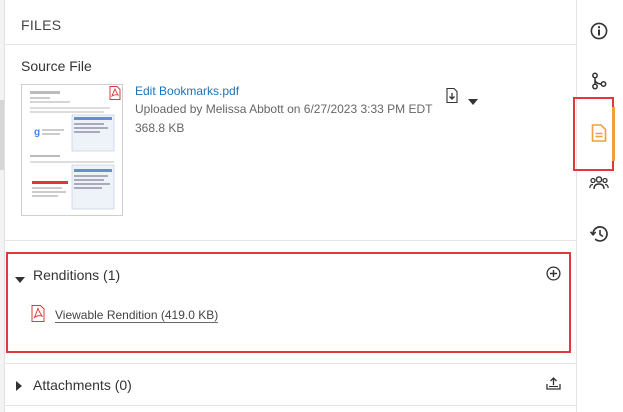 This screenshot has width=623, height=412. What do you see at coordinates (613, 134) in the screenshot?
I see `active-tab-indicator` at bounding box center [613, 134].